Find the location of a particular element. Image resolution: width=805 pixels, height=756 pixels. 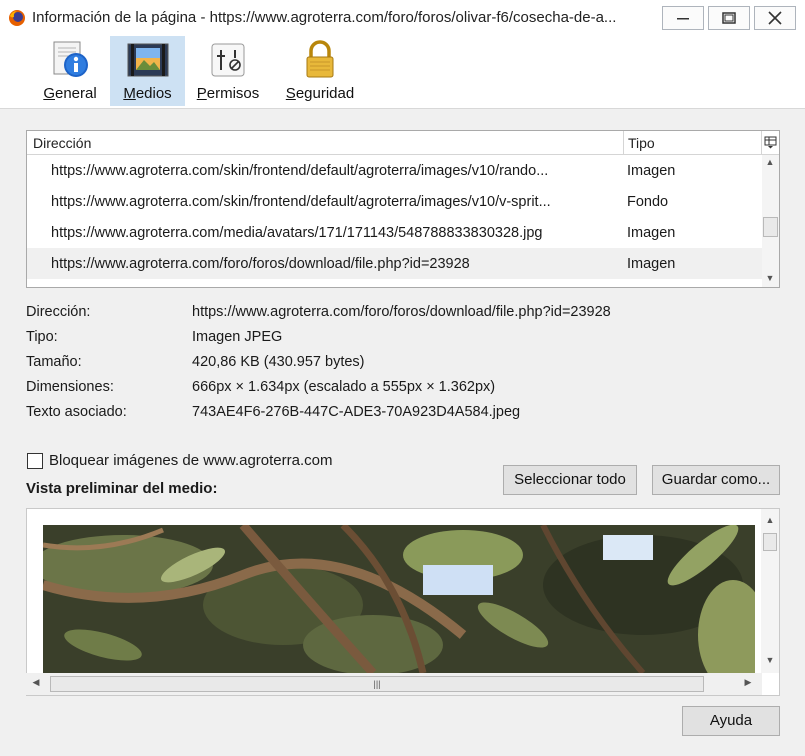

detail-label: Dimensiones: is located at coordinates (70, 387).